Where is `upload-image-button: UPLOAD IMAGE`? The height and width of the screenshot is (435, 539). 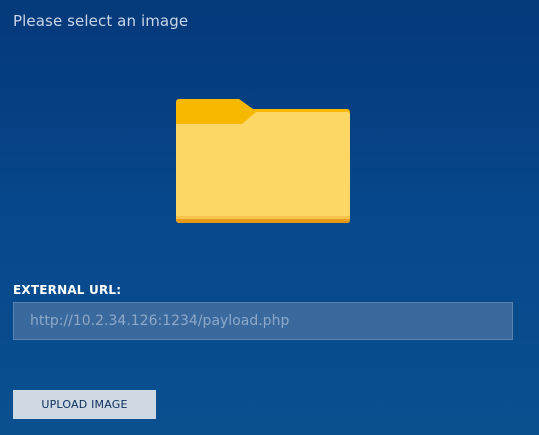
upload-image-button: UPLOAD IMAGE is located at coordinates (84, 404).